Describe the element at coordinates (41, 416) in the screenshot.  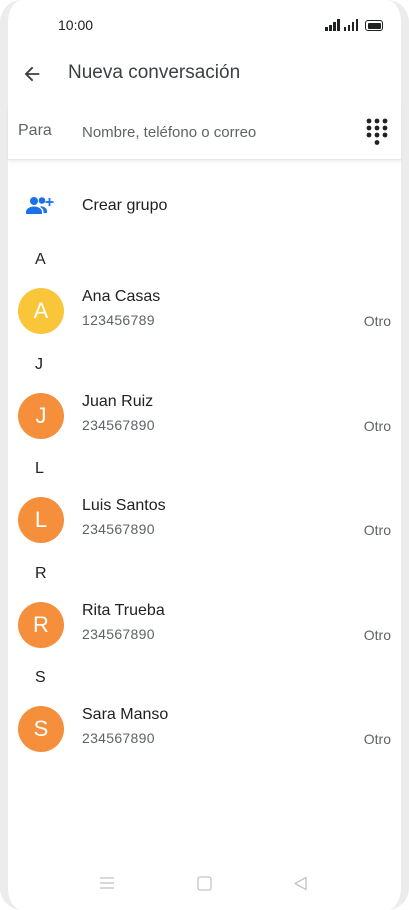
I see `avatar: J` at that location.